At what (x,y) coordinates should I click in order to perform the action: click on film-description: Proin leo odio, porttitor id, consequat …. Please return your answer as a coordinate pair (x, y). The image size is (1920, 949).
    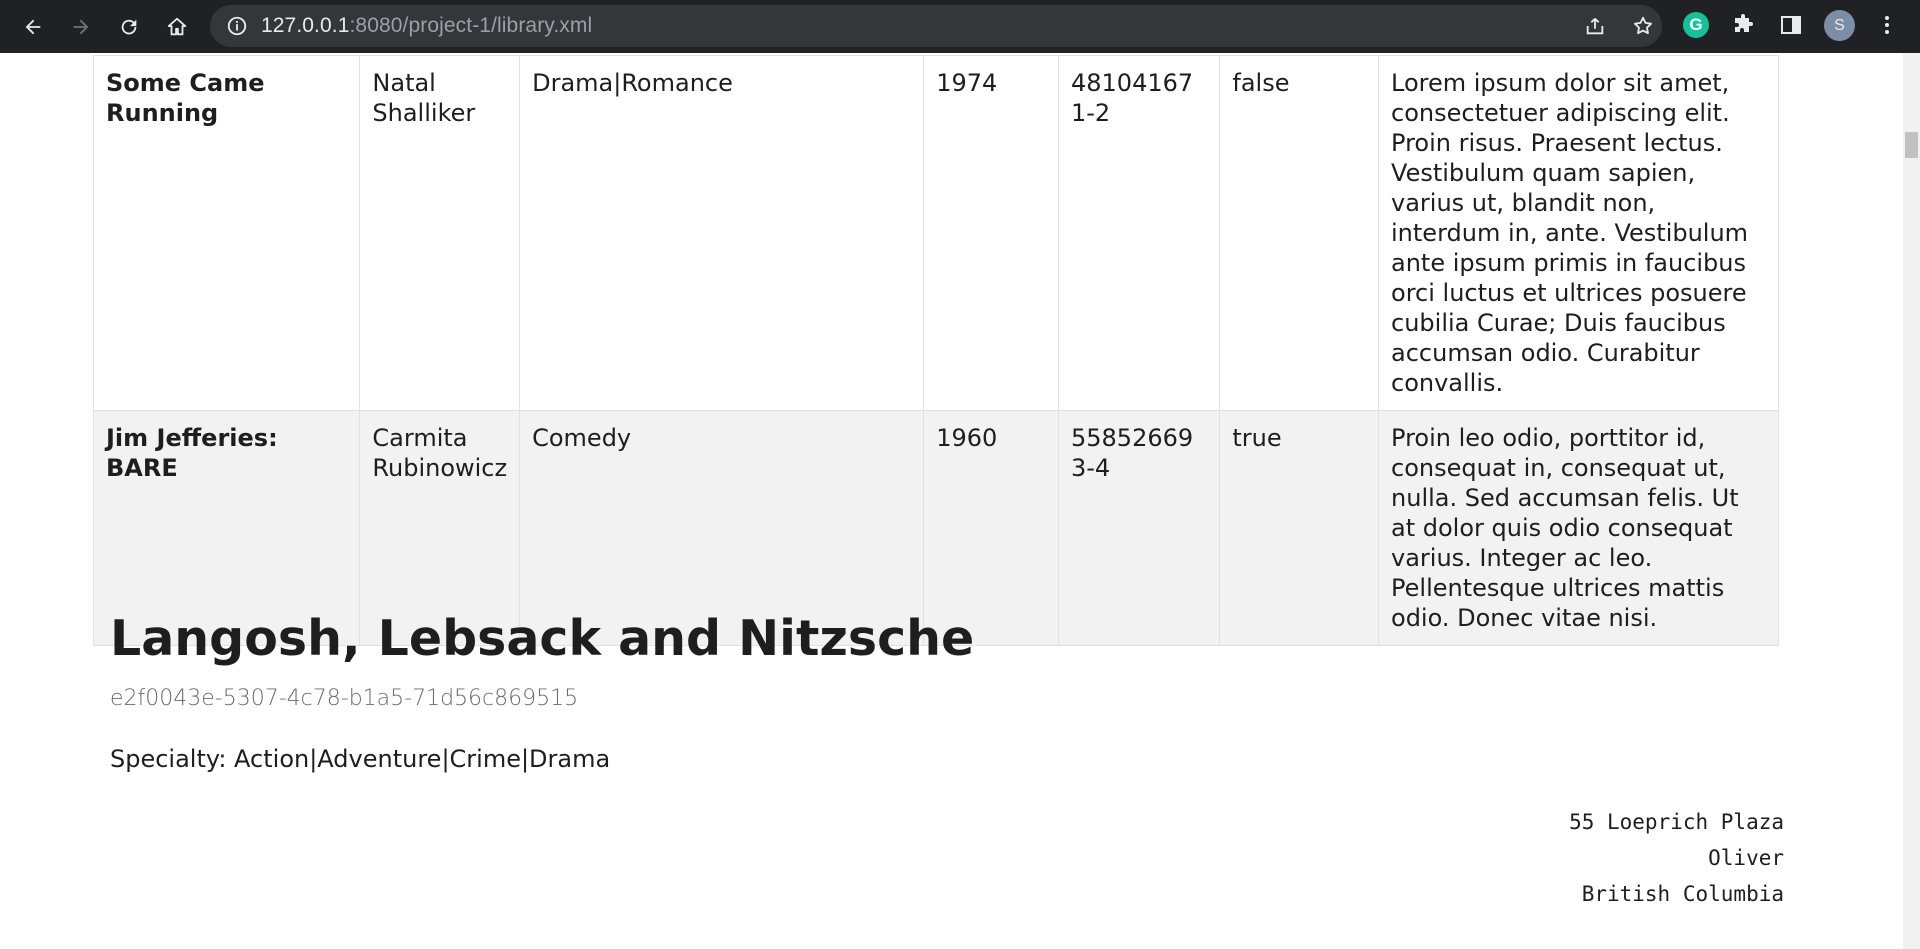
    Looking at the image, I should click on (1578, 528).